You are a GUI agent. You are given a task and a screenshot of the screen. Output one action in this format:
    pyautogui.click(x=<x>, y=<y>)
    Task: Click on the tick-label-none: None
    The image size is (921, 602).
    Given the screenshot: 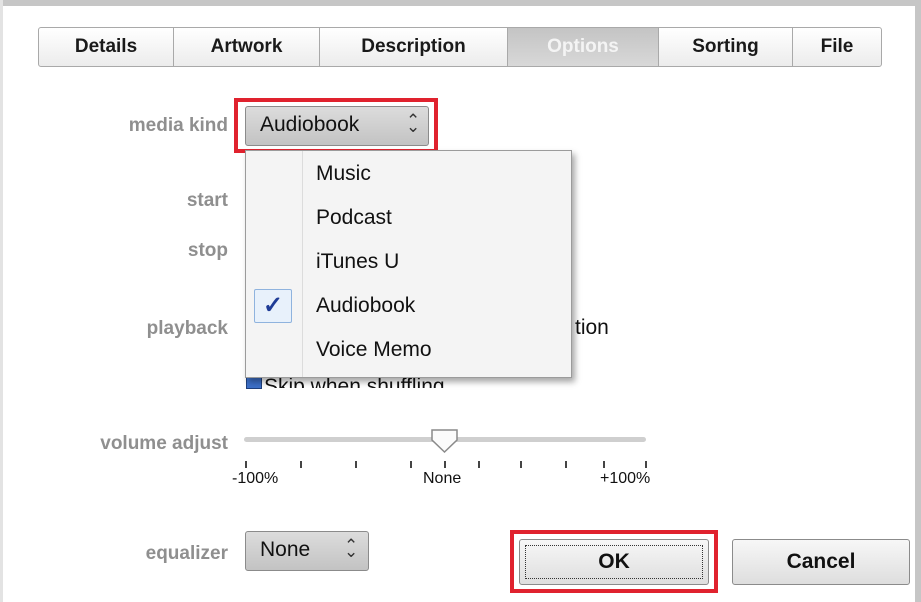 What is the action you would take?
    pyautogui.click(x=442, y=478)
    